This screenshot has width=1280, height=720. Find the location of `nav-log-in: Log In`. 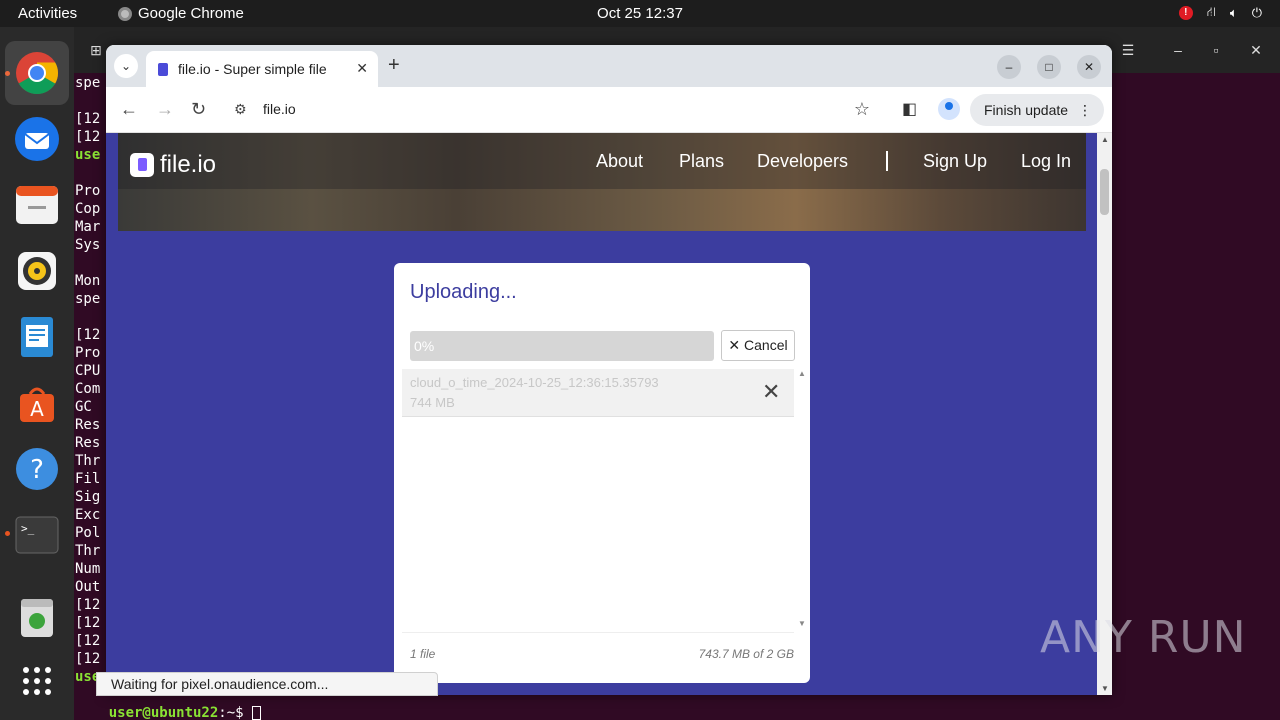

nav-log-in: Log In is located at coordinates (1046, 161).